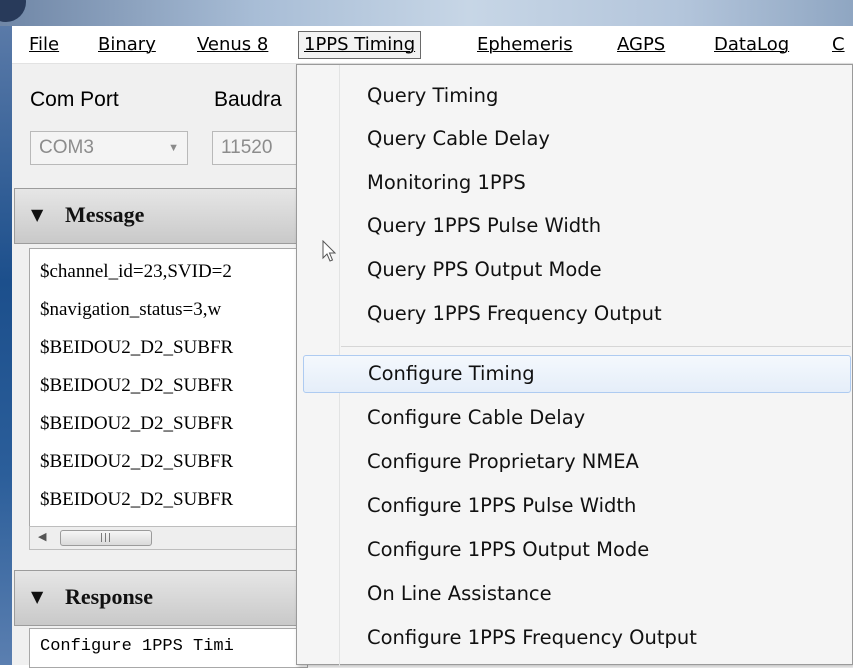  I want to click on chevron-down-icon: ▼, so click(173, 148).